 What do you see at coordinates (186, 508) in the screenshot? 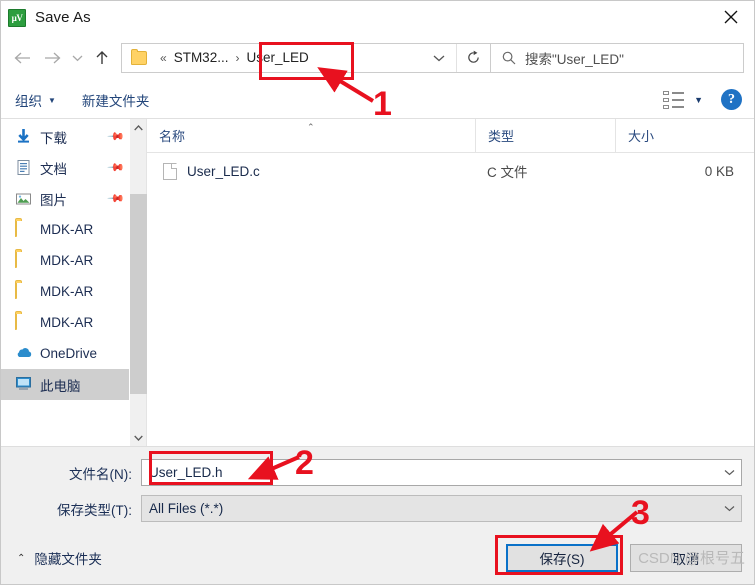
I see `filetype-value: All Files (*.*)` at bounding box center [186, 508].